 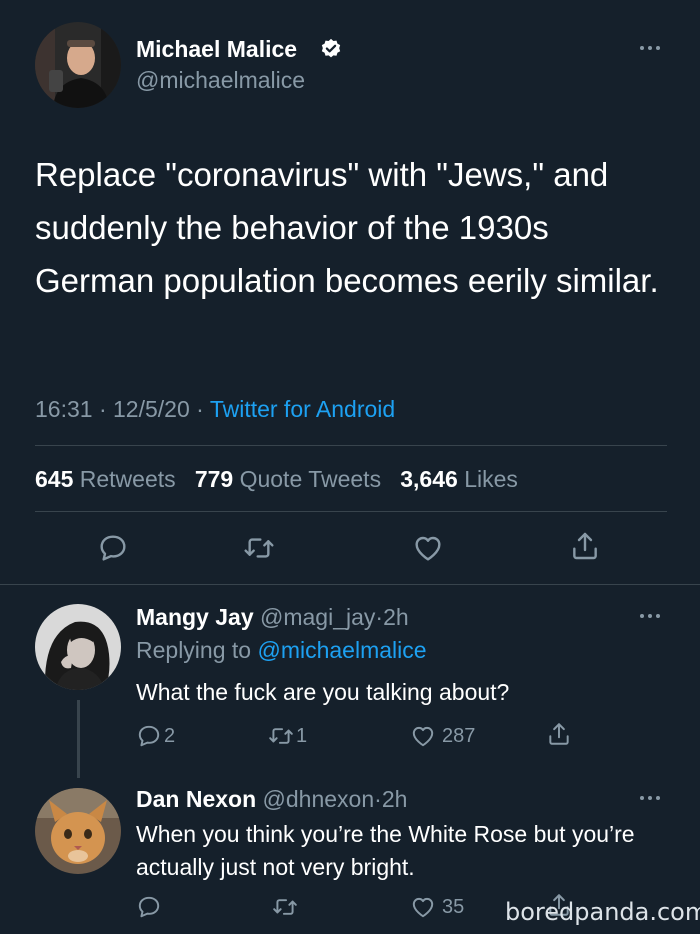 I want to click on like-button: 287, so click(x=442, y=736).